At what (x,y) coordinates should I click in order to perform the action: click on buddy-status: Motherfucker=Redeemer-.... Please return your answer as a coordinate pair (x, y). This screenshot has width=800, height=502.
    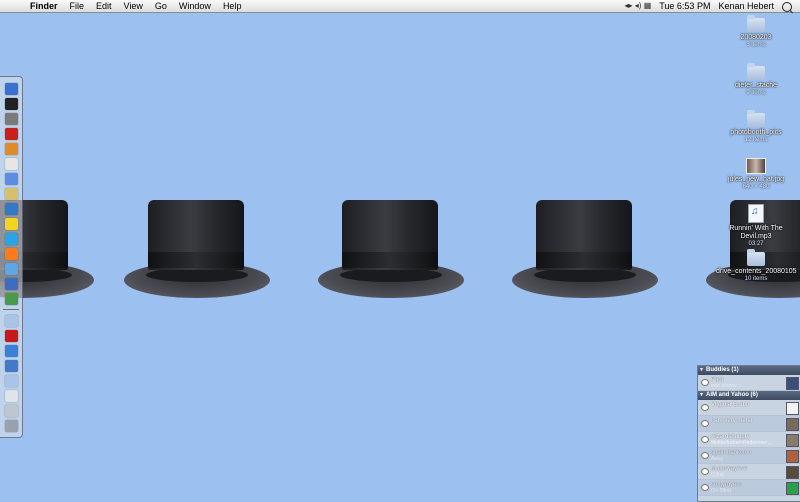
    Looking at the image, I should click on (742, 443).